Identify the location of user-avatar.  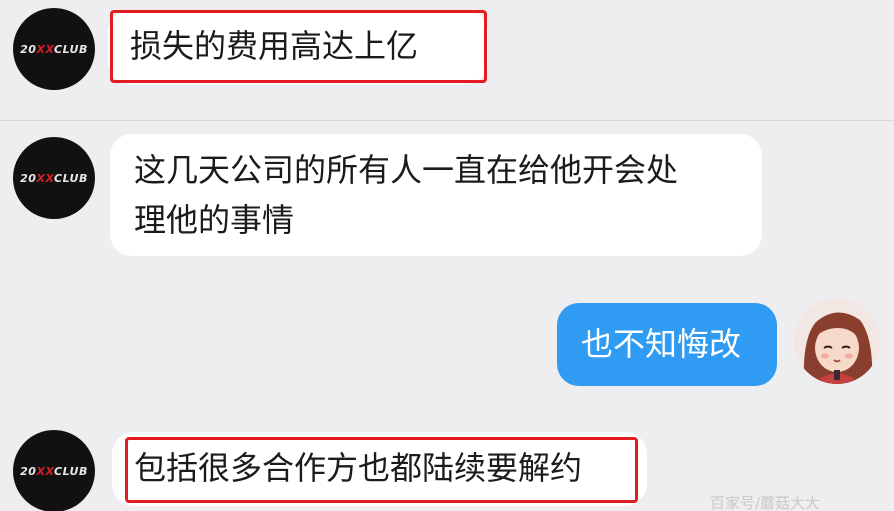
(837, 341).